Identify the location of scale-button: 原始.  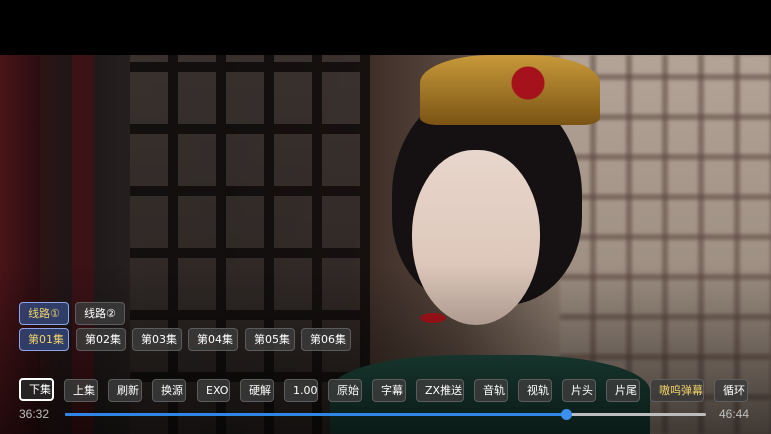
(345, 390).